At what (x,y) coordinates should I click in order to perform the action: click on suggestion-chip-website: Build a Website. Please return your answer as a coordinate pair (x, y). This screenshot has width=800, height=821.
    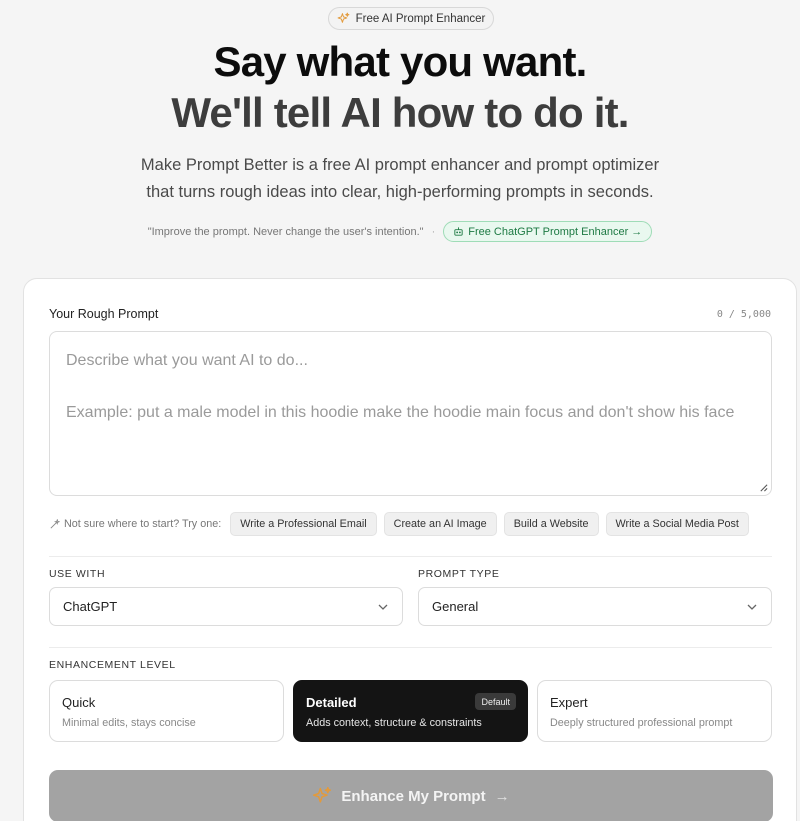
    Looking at the image, I should click on (551, 524).